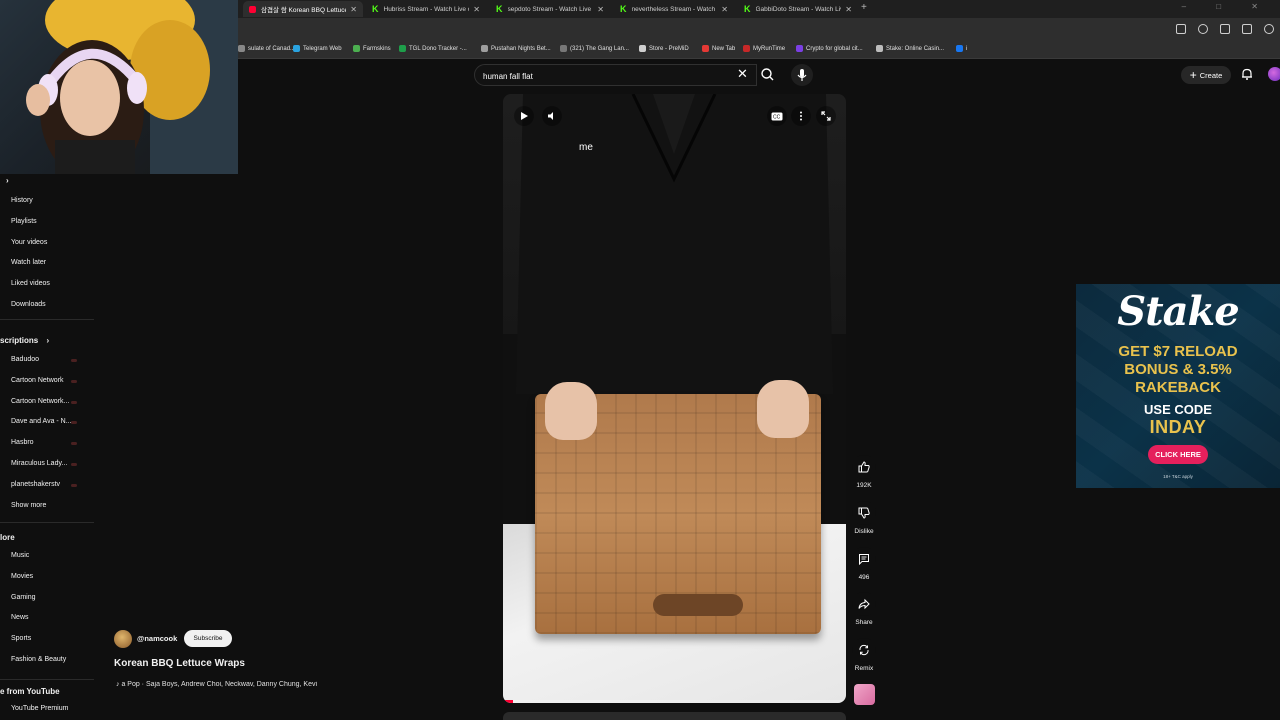 Image resolution: width=1280 pixels, height=720 pixels. I want to click on webcam-overlay, so click(119, 87).